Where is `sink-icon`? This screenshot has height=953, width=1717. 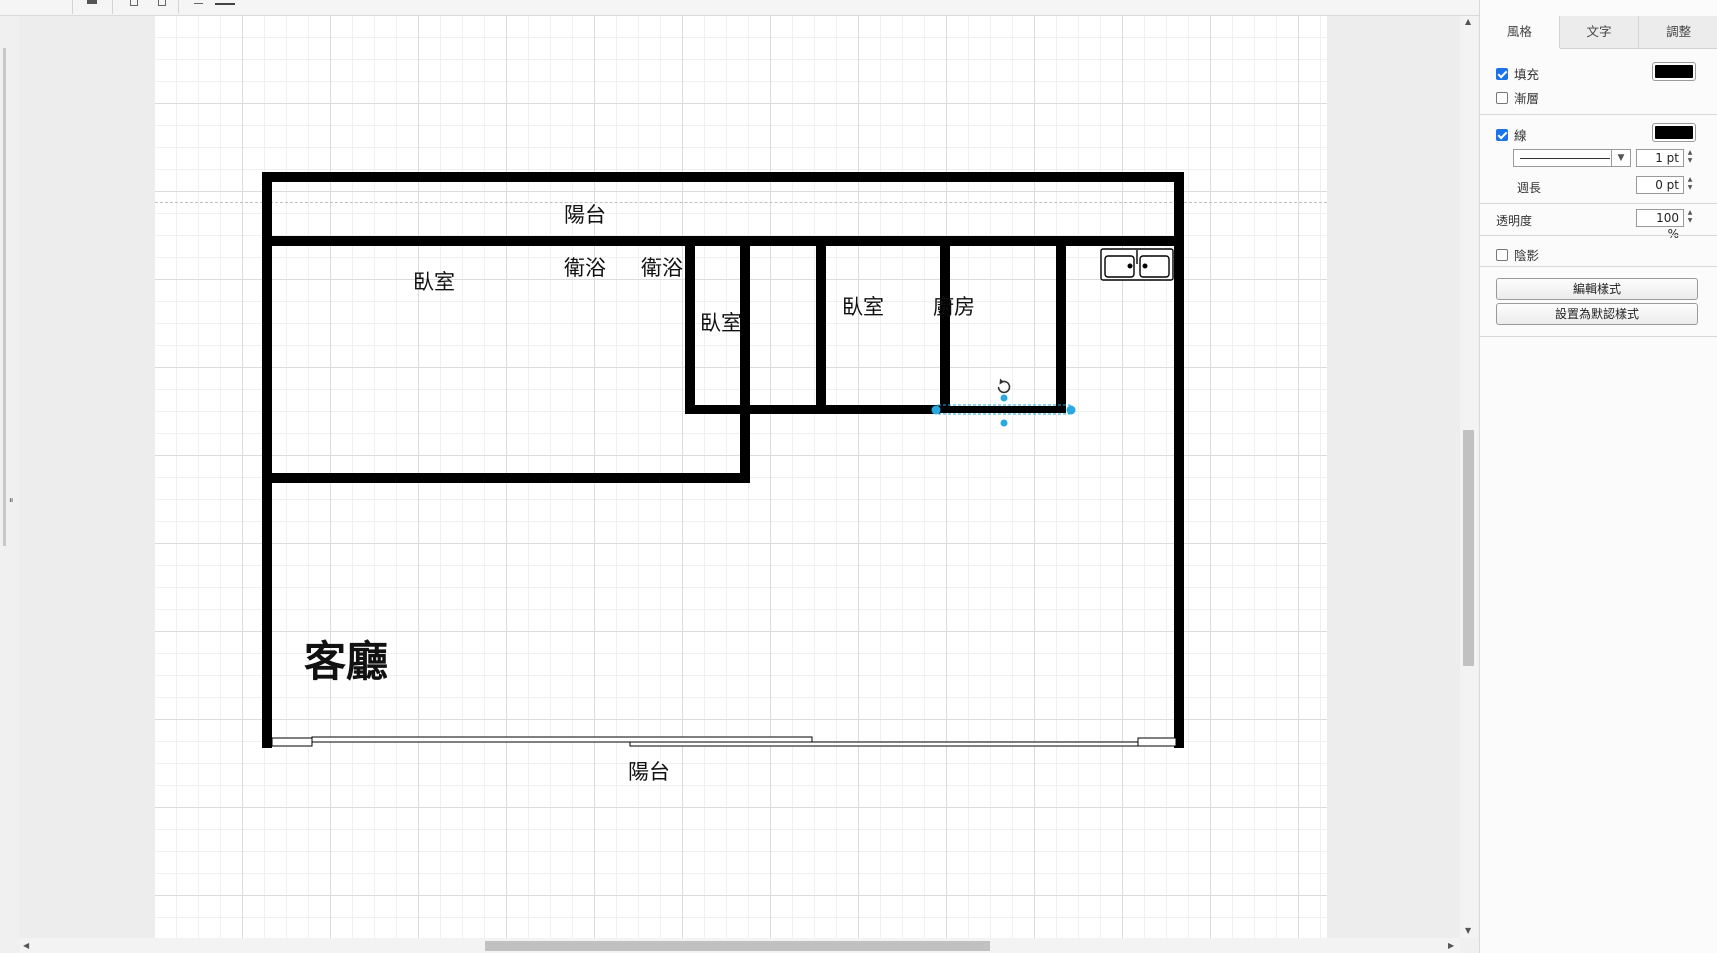 sink-icon is located at coordinates (1137, 264).